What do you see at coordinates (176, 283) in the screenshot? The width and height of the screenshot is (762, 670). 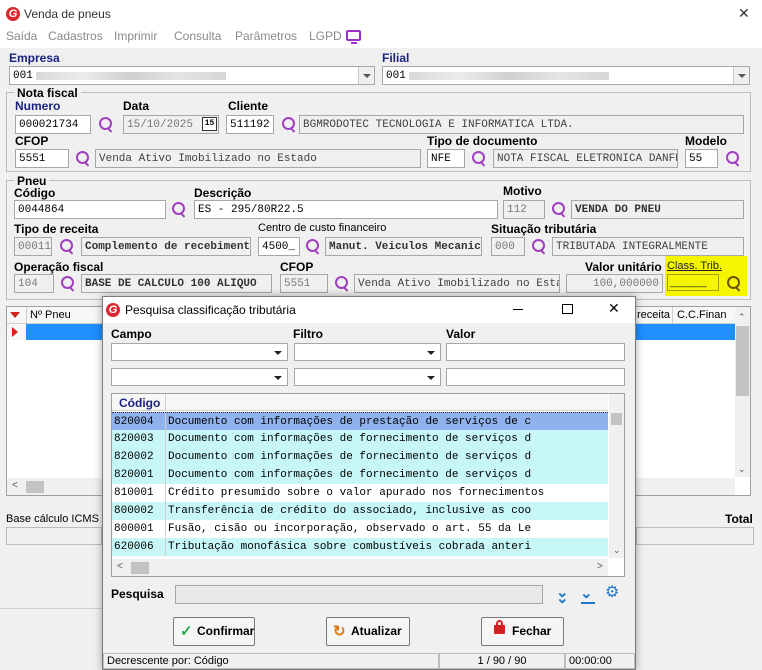 I see `operacao-desc-field: BASE DE CALCULO 100 ALIQUO` at bounding box center [176, 283].